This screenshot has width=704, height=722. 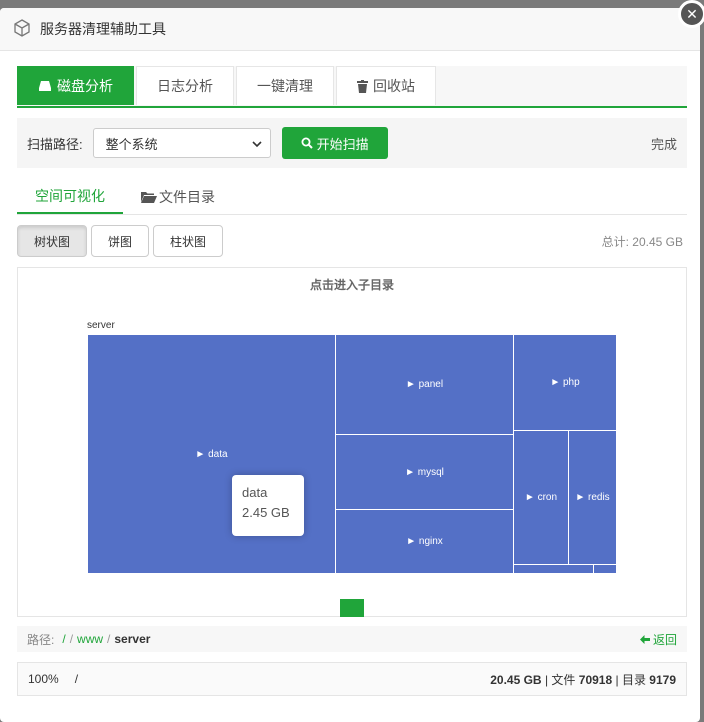 I want to click on start-scan-label: 开始扫描, so click(x=342, y=144).